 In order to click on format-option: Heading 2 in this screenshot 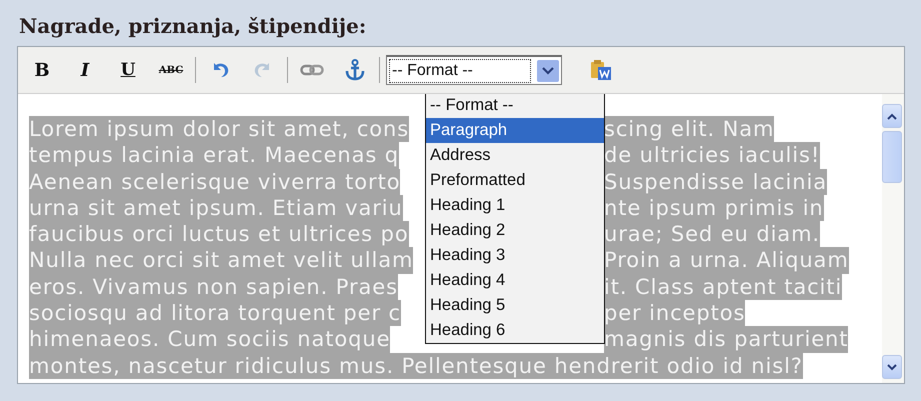, I will do `click(515, 230)`.